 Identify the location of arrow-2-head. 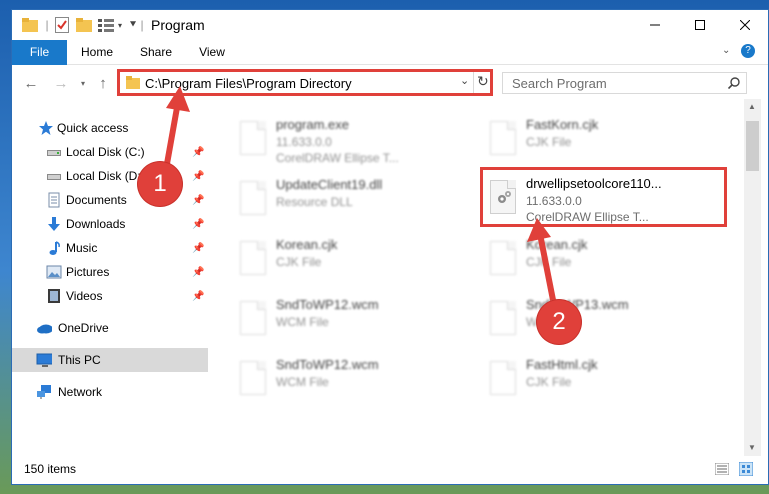
(539, 230).